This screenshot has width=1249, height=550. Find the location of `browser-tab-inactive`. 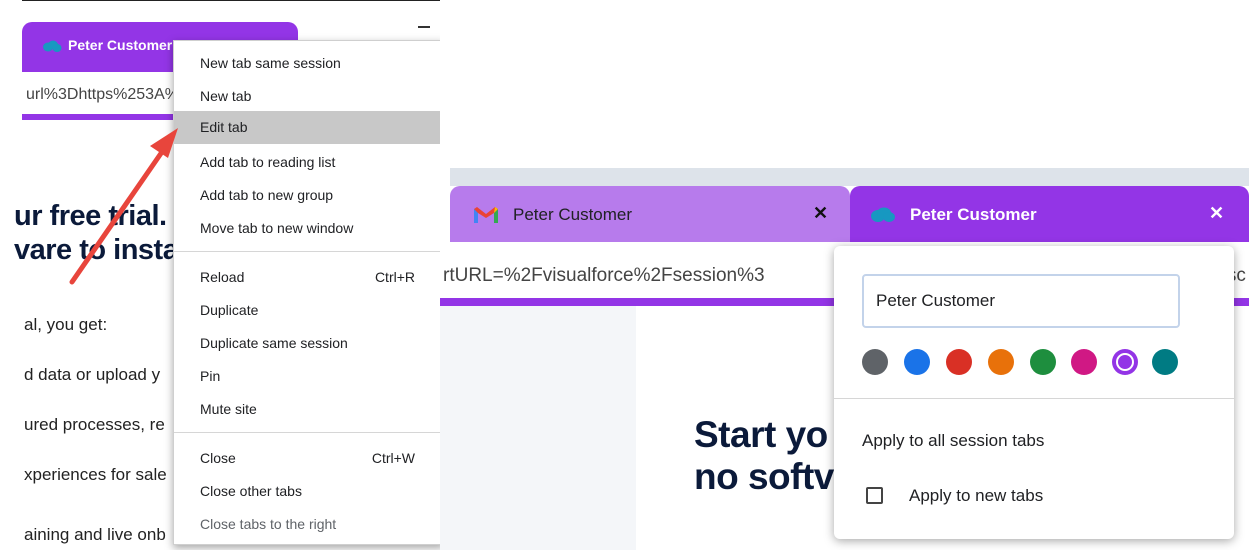

browser-tab-inactive is located at coordinates (650, 214).